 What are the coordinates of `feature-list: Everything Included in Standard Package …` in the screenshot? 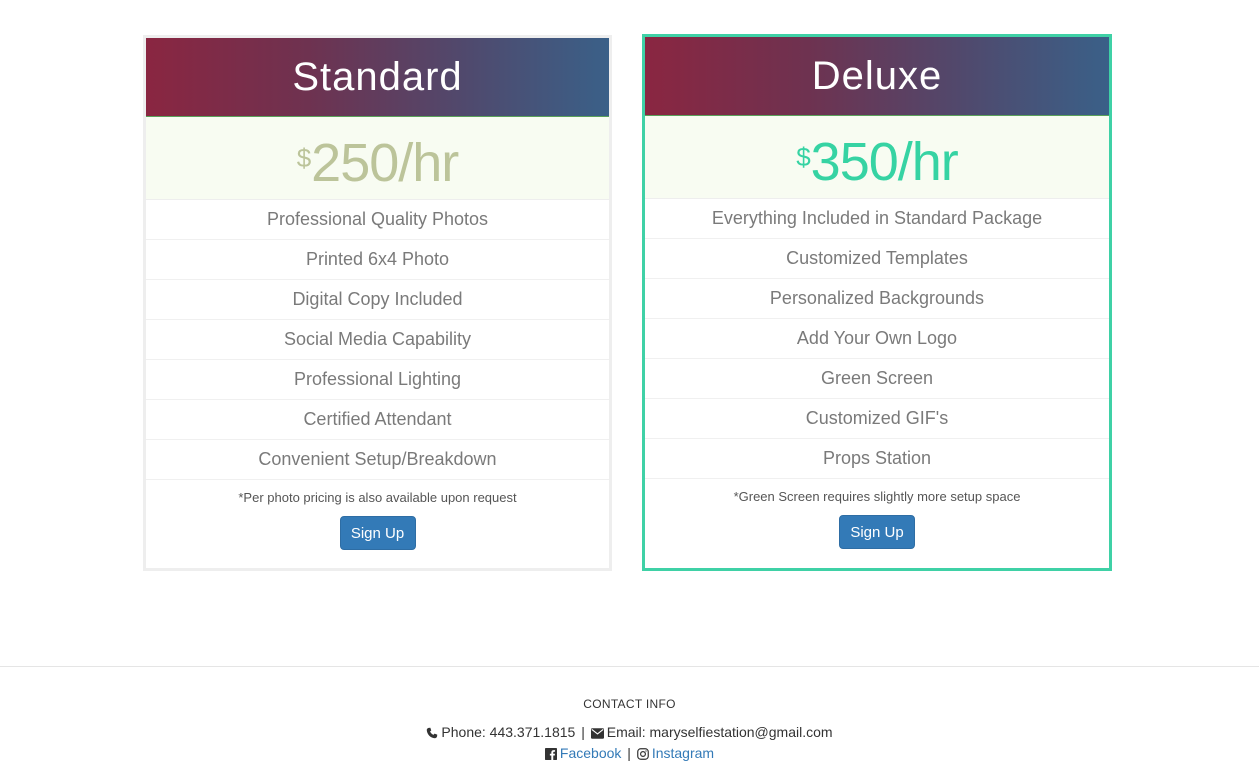 It's located at (877, 339).